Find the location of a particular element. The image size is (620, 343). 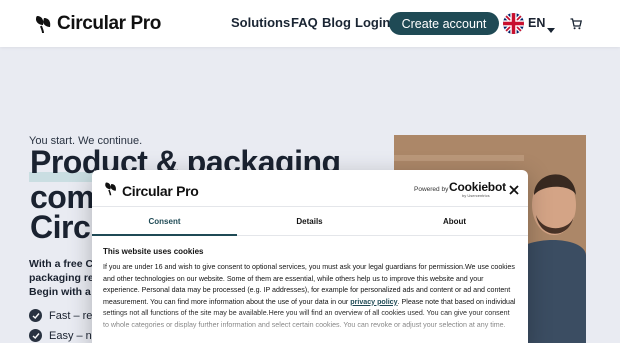

powered-by-label: Powered by is located at coordinates (431, 189).